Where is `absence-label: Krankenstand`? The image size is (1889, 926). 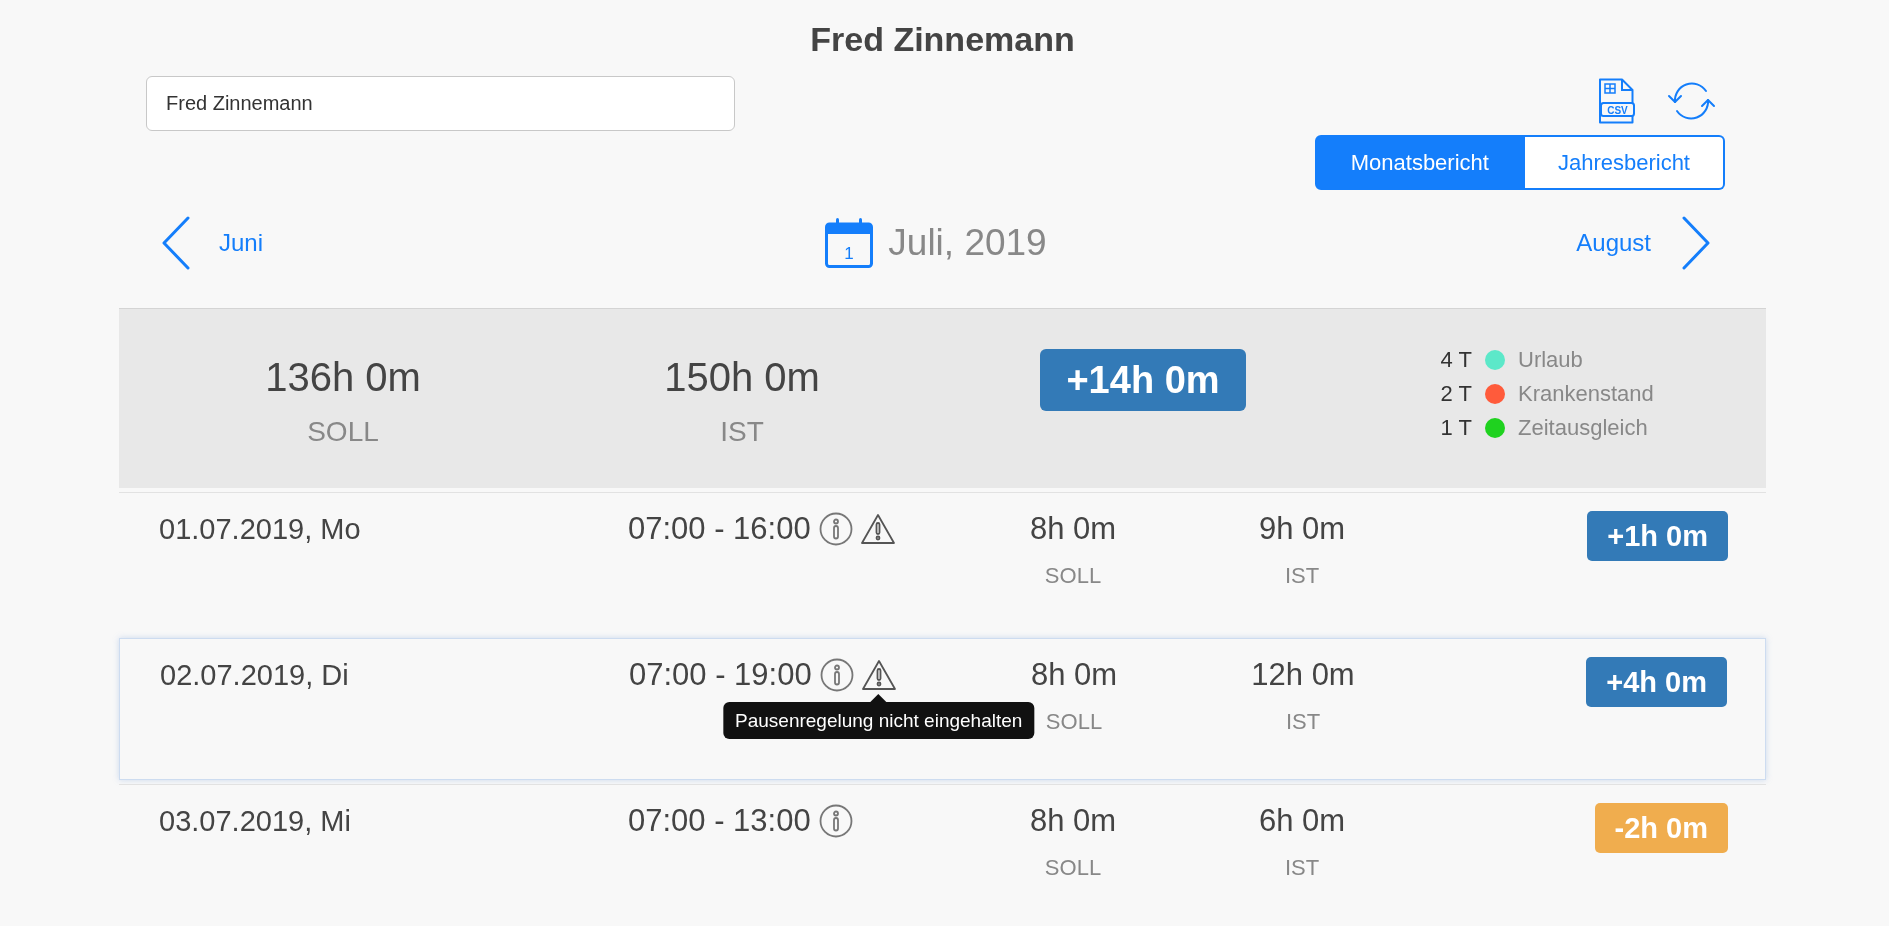
absence-label: Krankenstand is located at coordinates (1586, 394).